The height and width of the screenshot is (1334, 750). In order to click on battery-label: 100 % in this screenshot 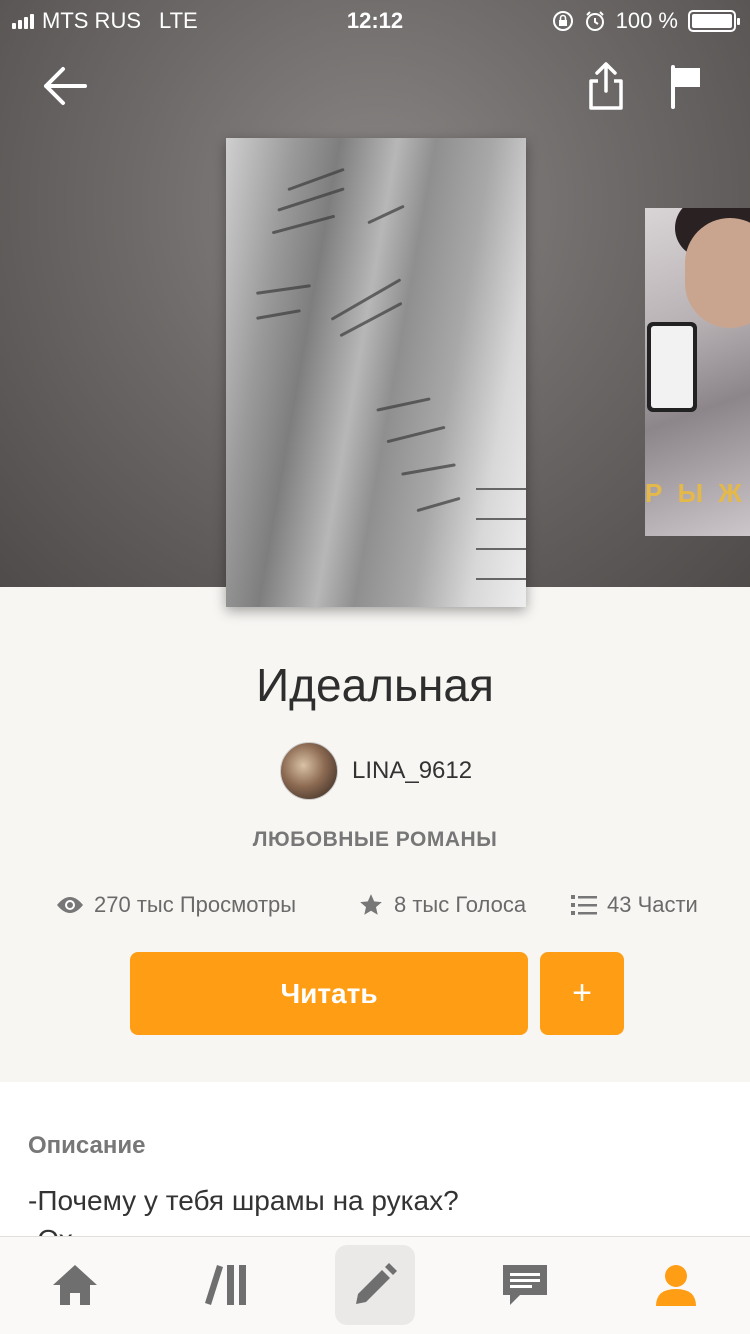, I will do `click(646, 20)`.